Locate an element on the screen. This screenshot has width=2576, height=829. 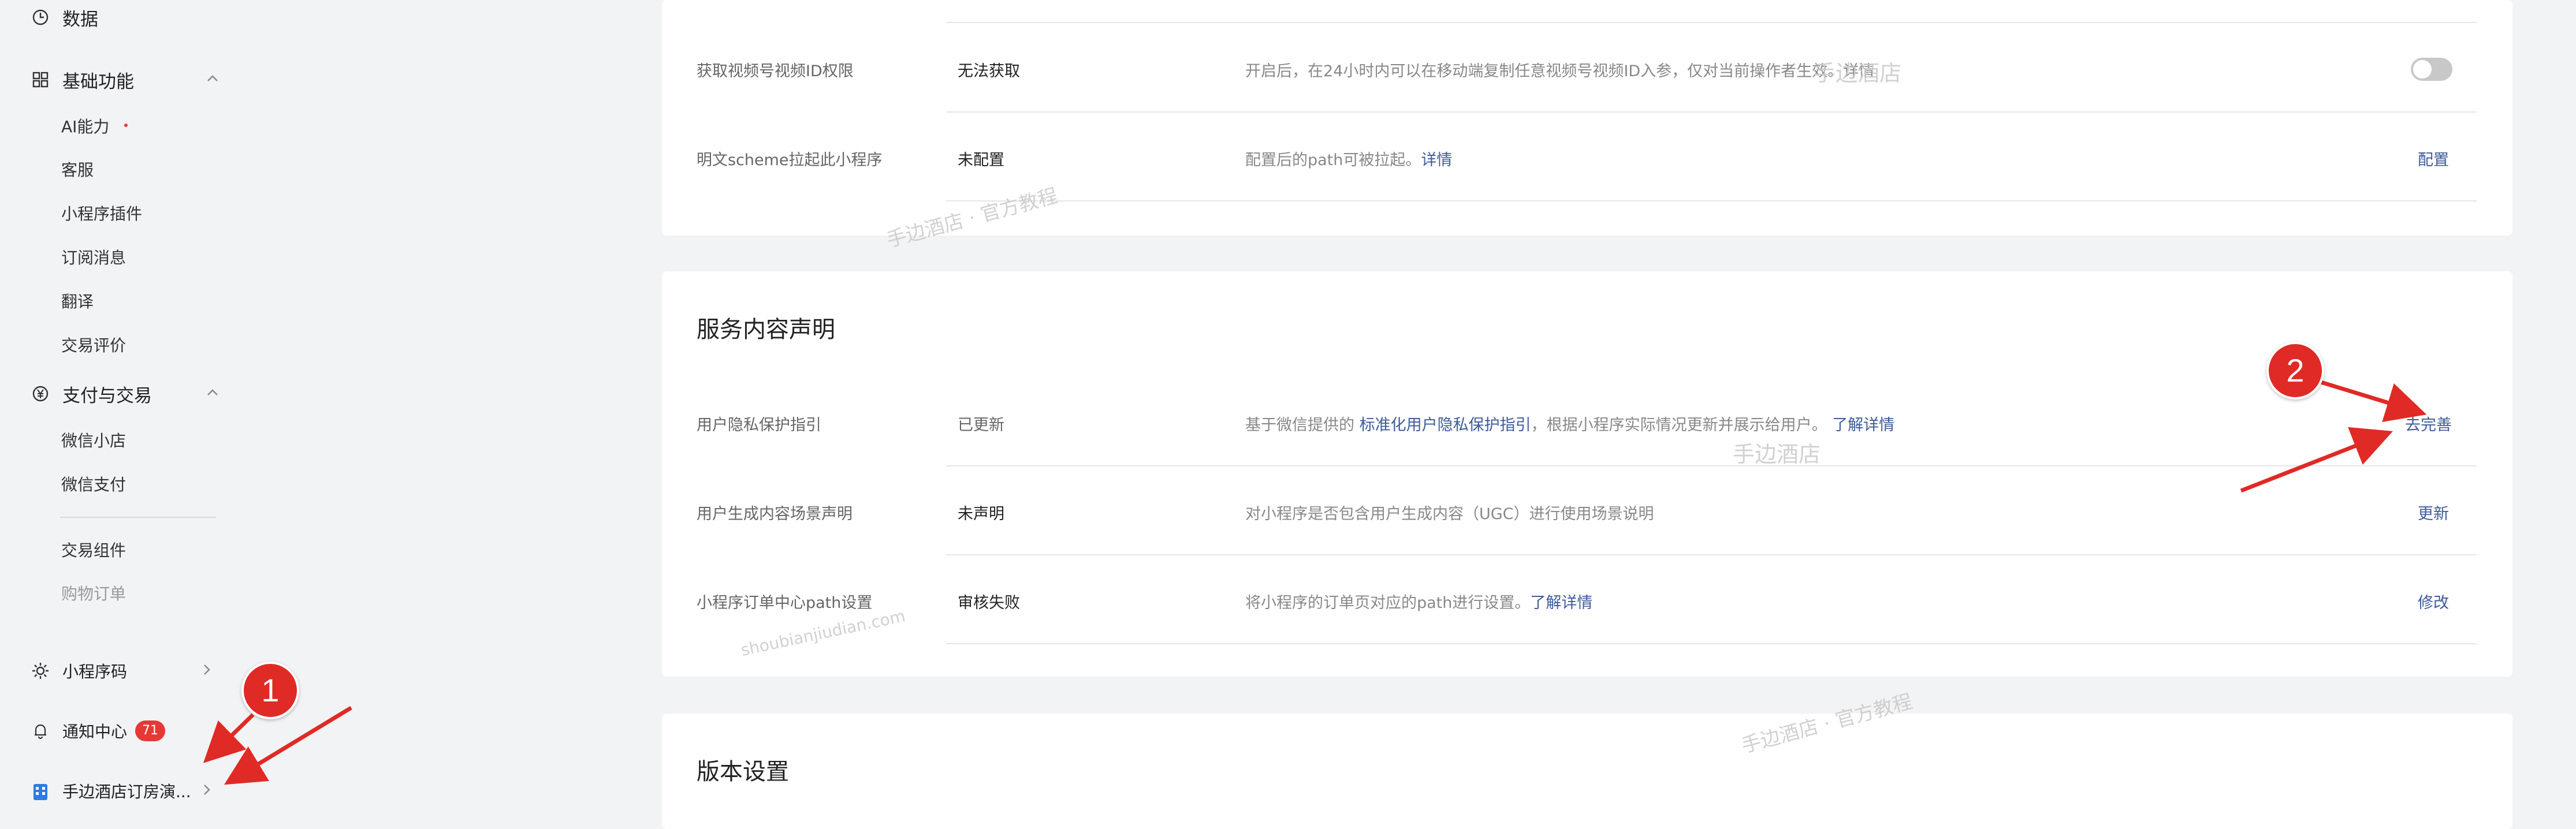
complete-privacy-button: 去完善 is located at coordinates (2428, 424).